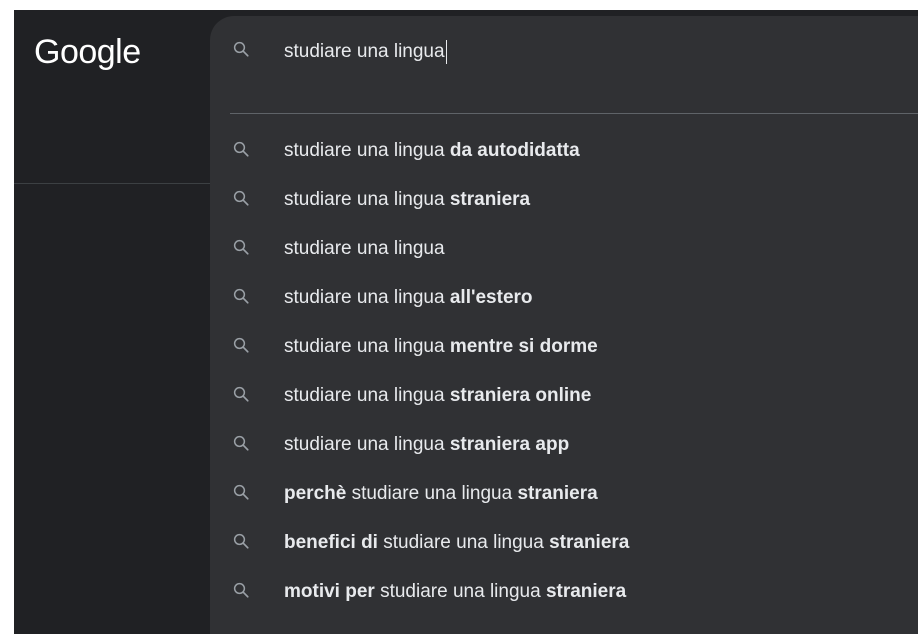  Describe the element at coordinates (509, 444) in the screenshot. I see `suggestion-completion-text: straniera app` at that location.